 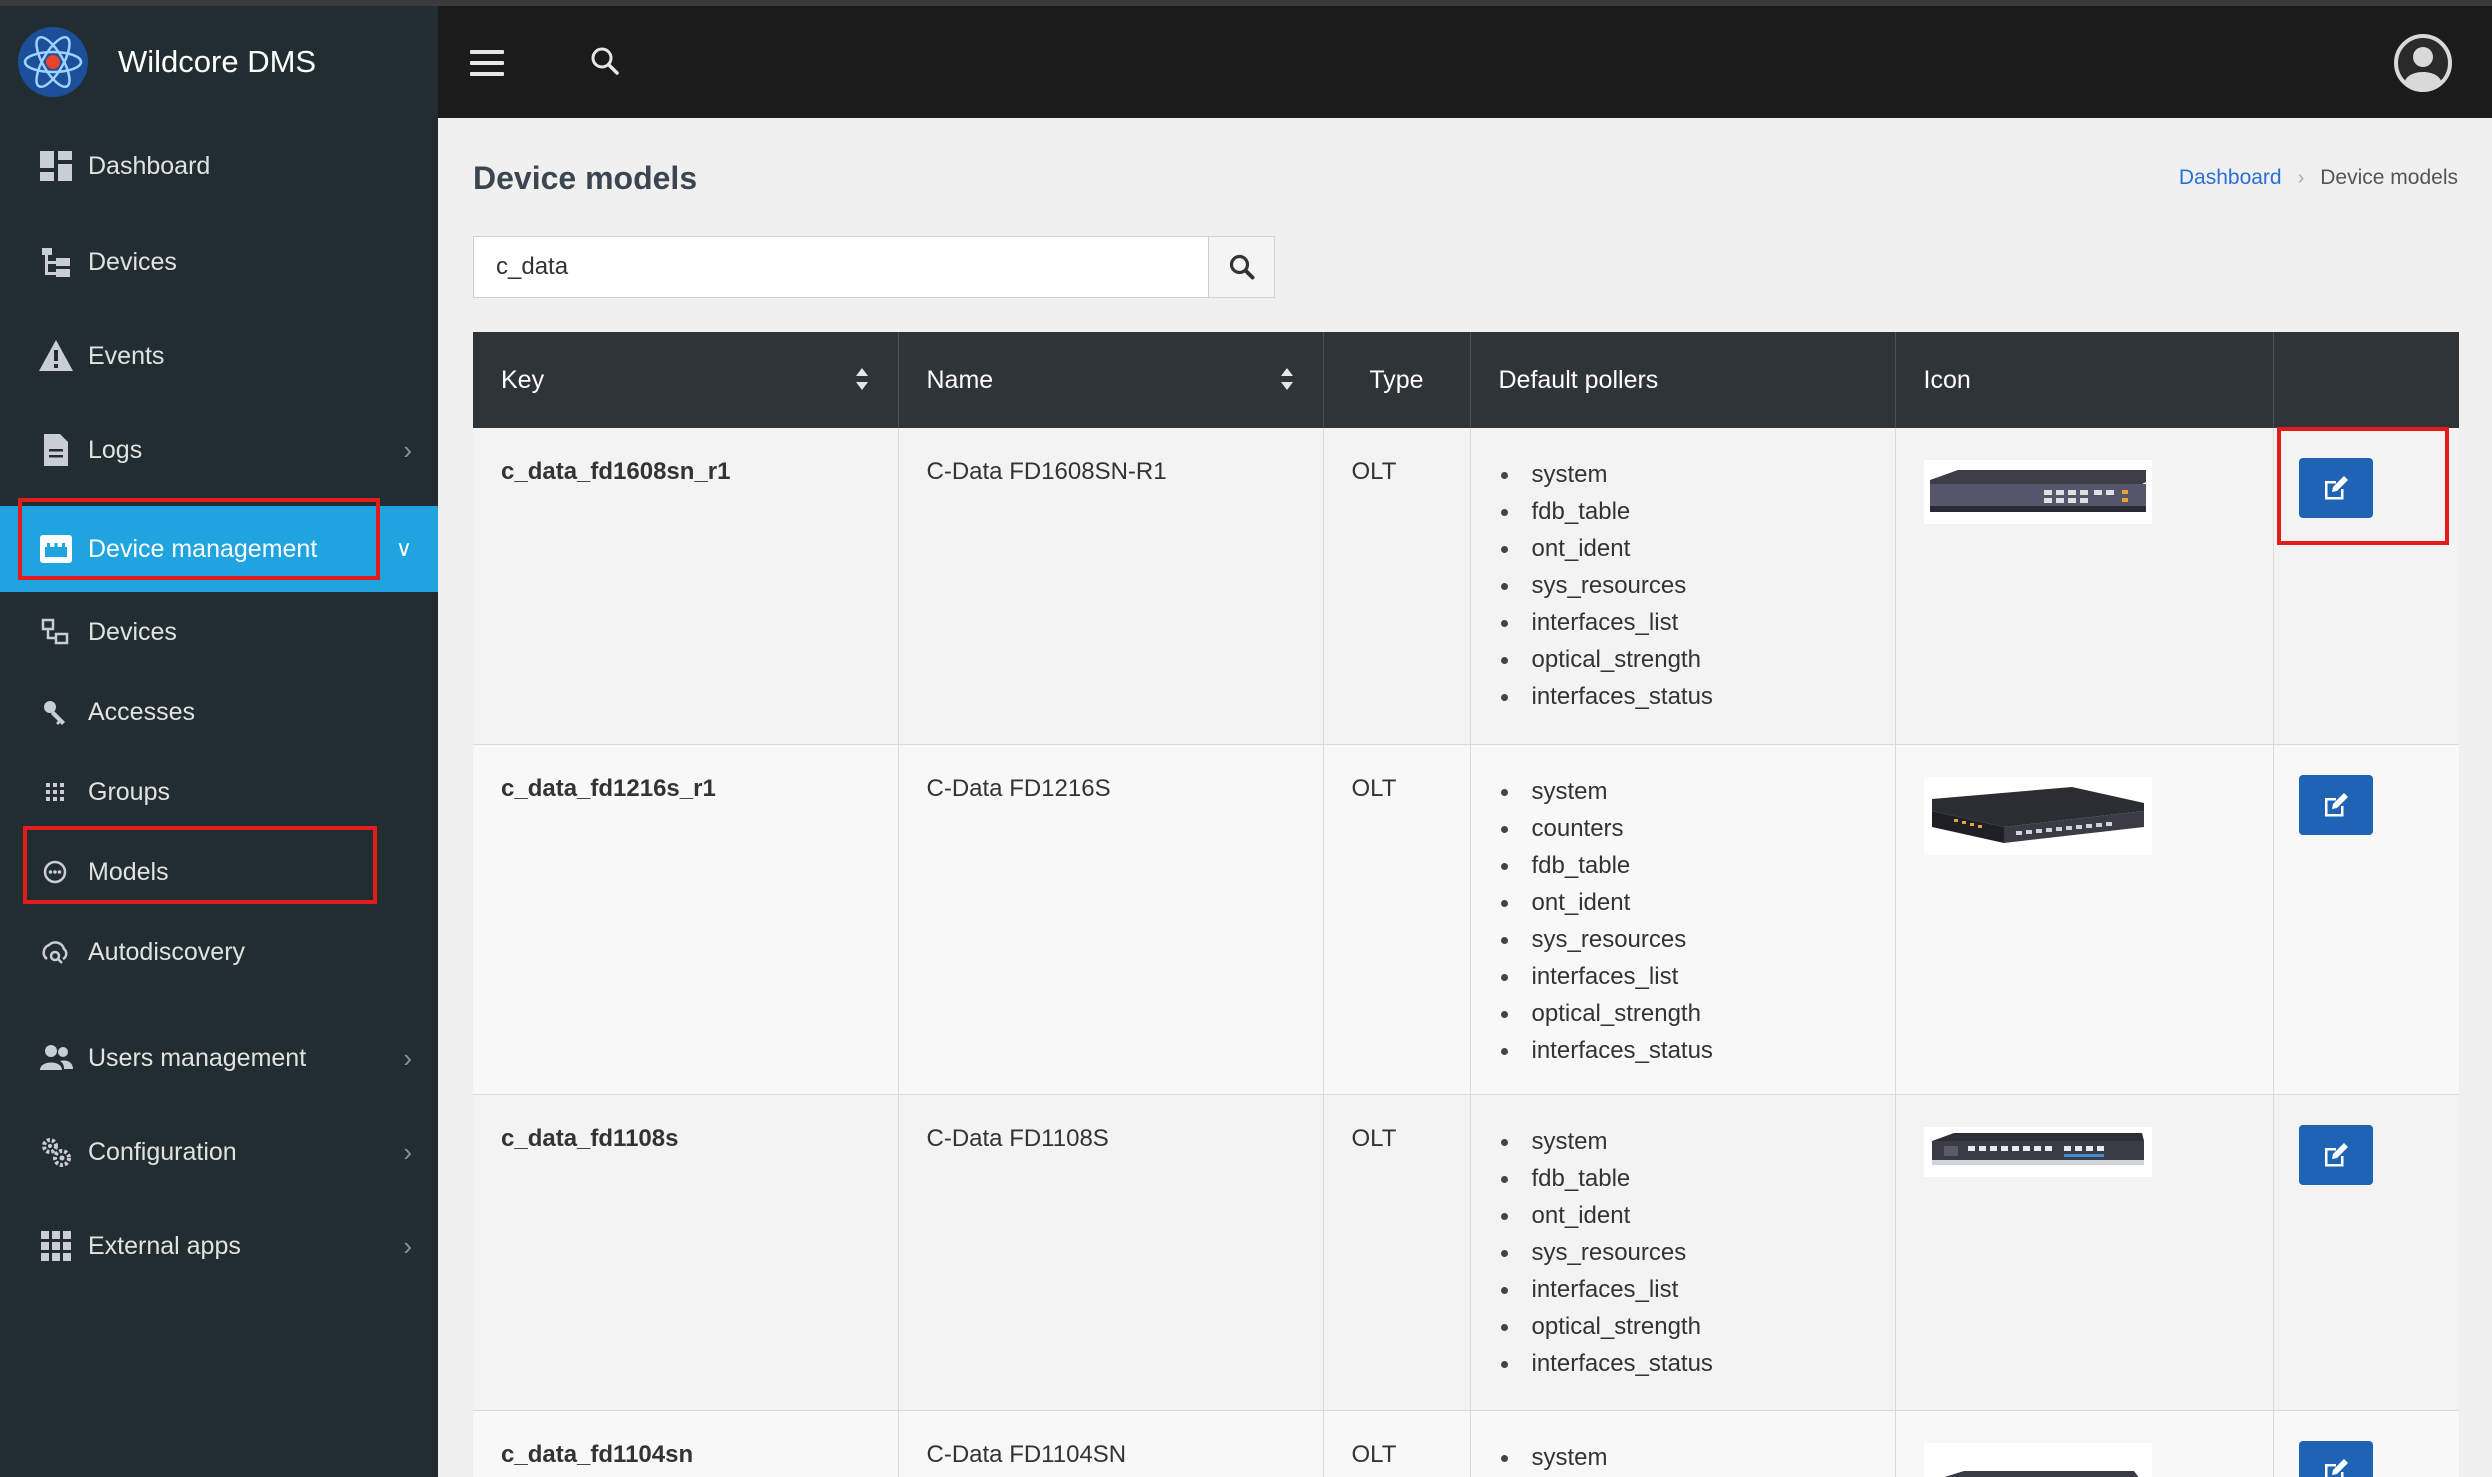 What do you see at coordinates (1947, 379) in the screenshot?
I see `column-header-label: Icon` at bounding box center [1947, 379].